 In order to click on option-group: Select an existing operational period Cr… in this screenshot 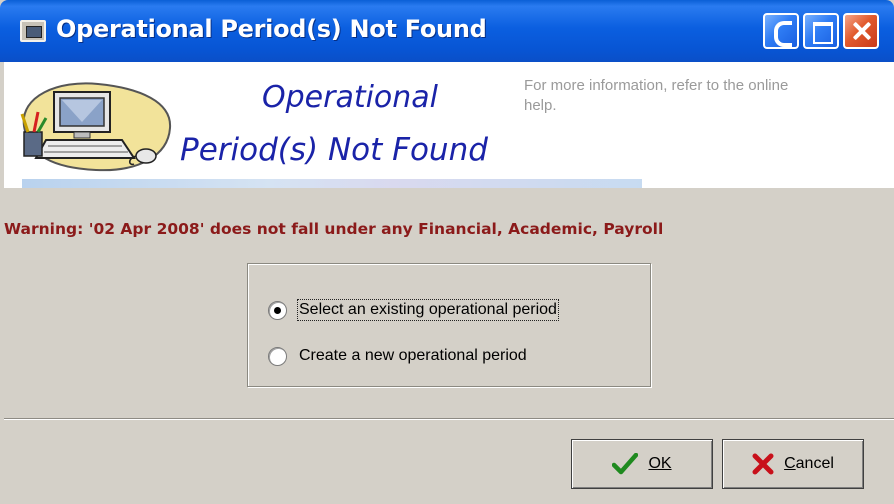, I will do `click(449, 325)`.